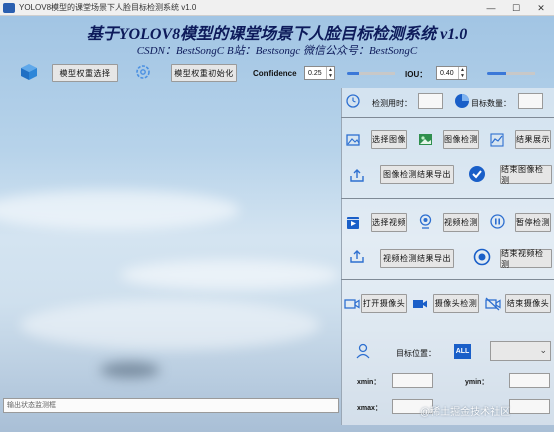 The height and width of the screenshot is (432, 554). Describe the element at coordinates (85, 73) in the screenshot. I see `select-weights-button: 模型权重选择` at that location.